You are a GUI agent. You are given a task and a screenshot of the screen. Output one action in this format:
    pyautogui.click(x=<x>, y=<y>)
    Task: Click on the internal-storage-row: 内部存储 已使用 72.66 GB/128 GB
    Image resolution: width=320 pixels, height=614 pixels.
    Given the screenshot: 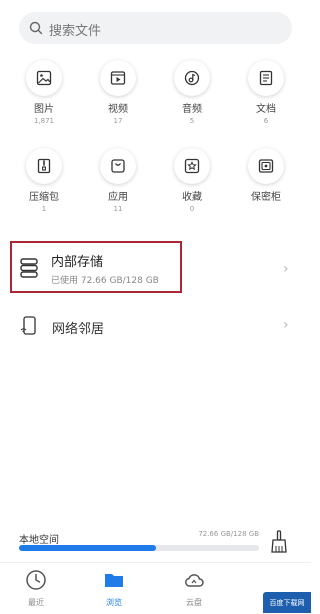 What is the action you would take?
    pyautogui.click(x=96, y=267)
    